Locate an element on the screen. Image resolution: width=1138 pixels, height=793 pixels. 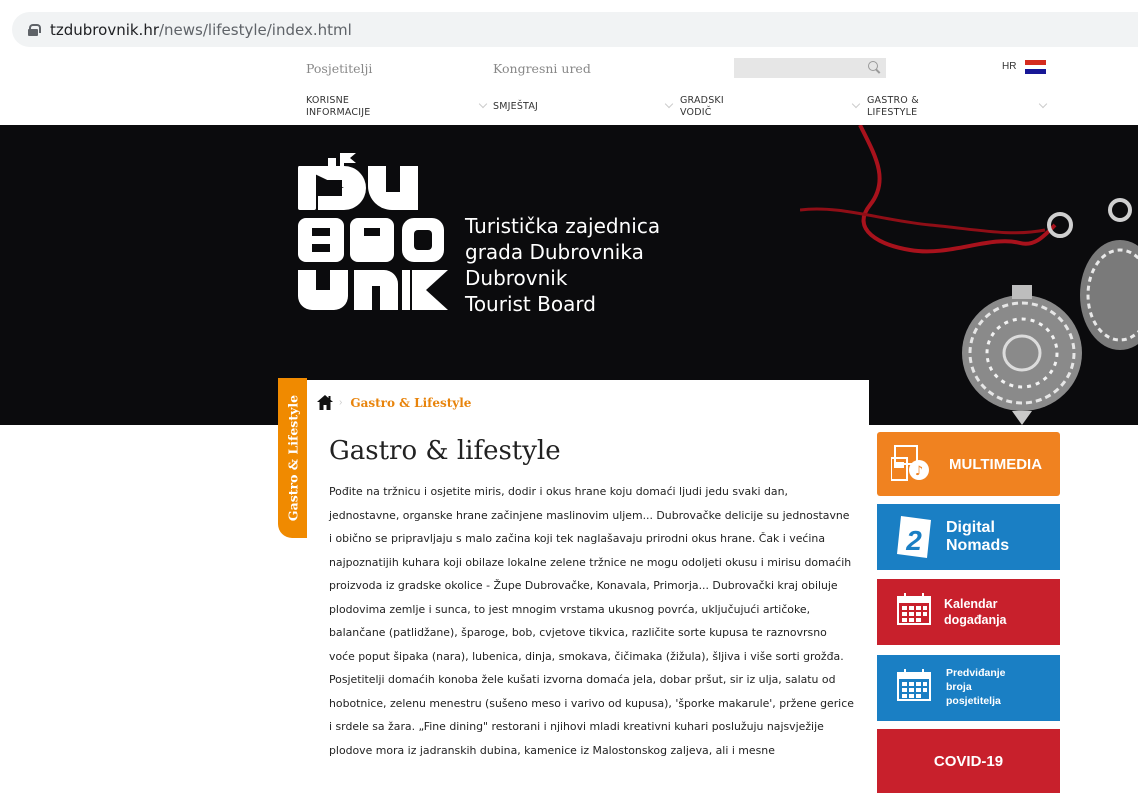
breadcrumb: › Gastro & Lifestyle is located at coordinates (394, 402).